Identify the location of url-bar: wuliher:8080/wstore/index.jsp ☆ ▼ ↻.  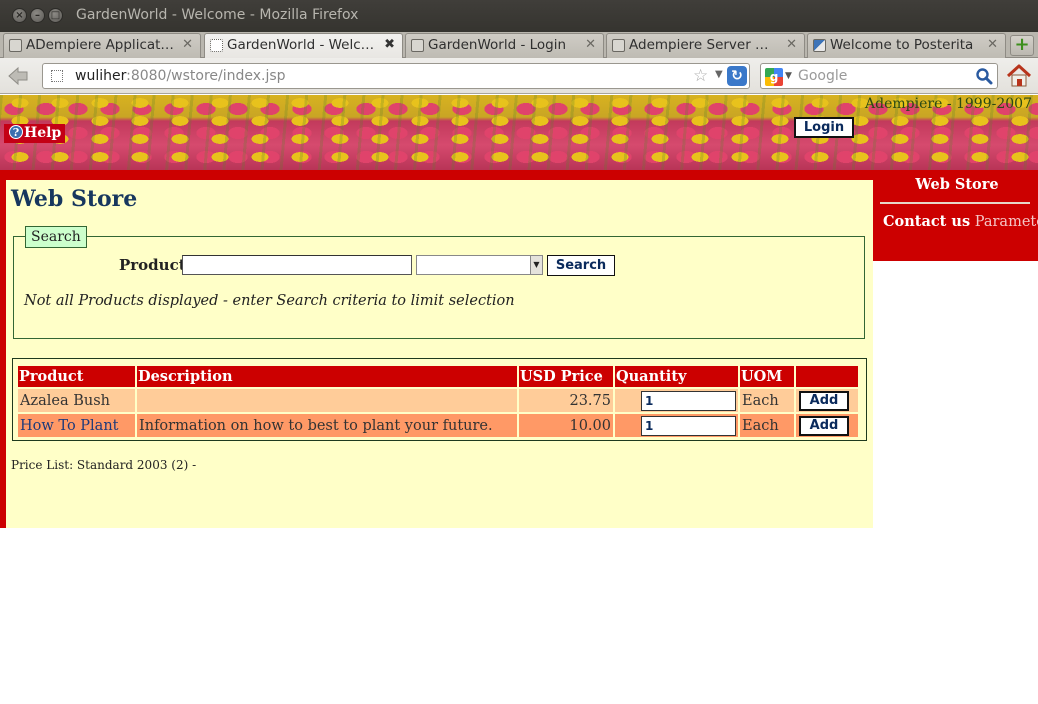
(396, 76).